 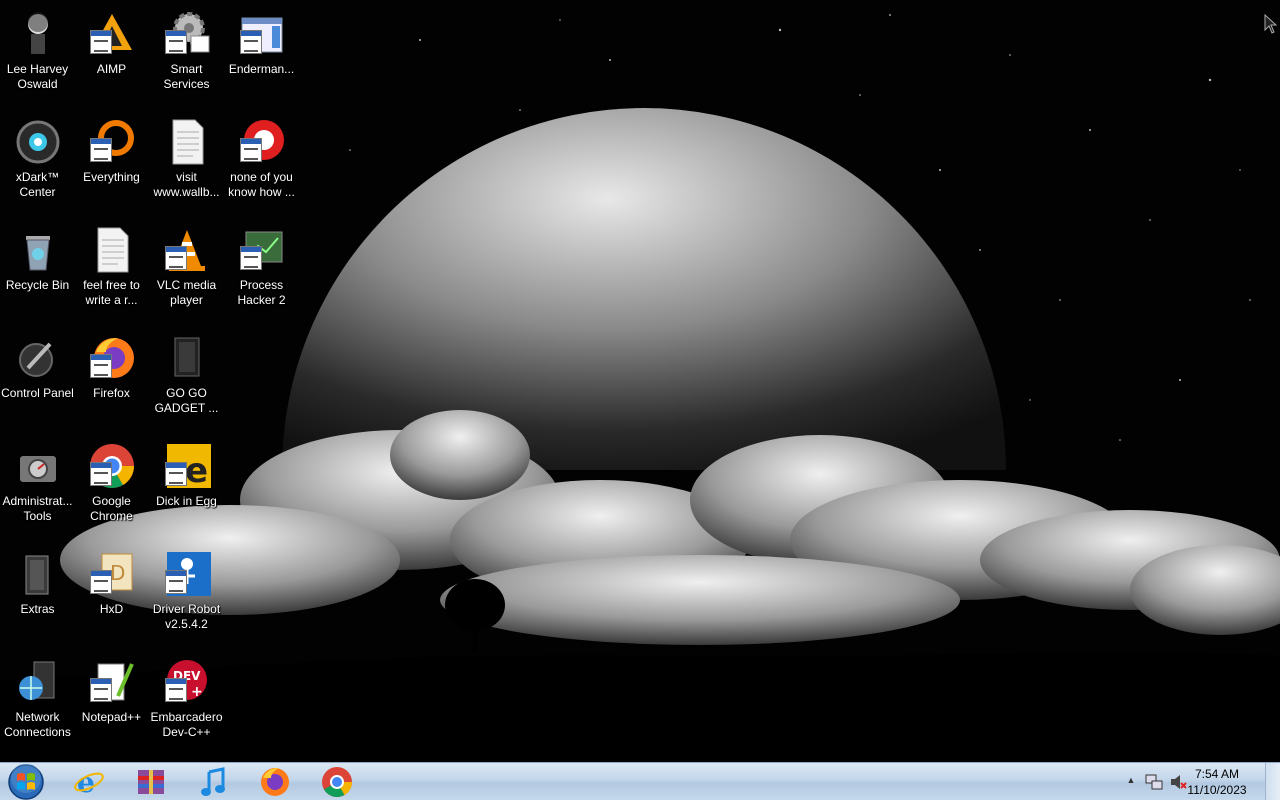 I want to click on system-tray: ▲ 7:54 AM 11/10/2023, so click(x=1200, y=781).